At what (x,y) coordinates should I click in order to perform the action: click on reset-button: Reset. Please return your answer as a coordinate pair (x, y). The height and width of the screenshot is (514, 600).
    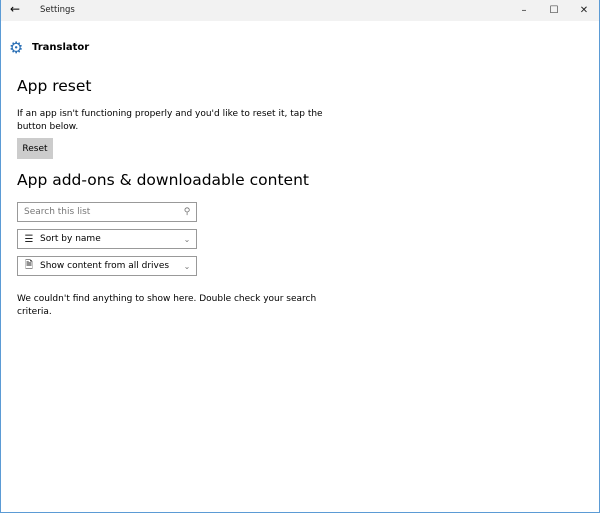
    Looking at the image, I should click on (35, 148).